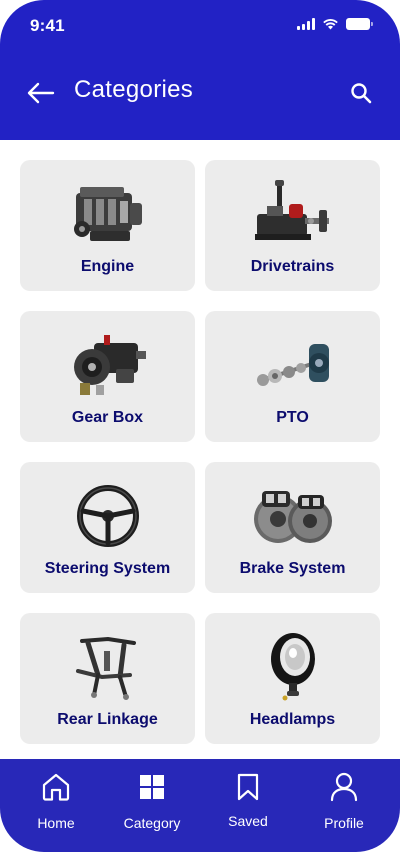  What do you see at coordinates (306, 24) in the screenshot?
I see `cellular-signal-icon` at bounding box center [306, 24].